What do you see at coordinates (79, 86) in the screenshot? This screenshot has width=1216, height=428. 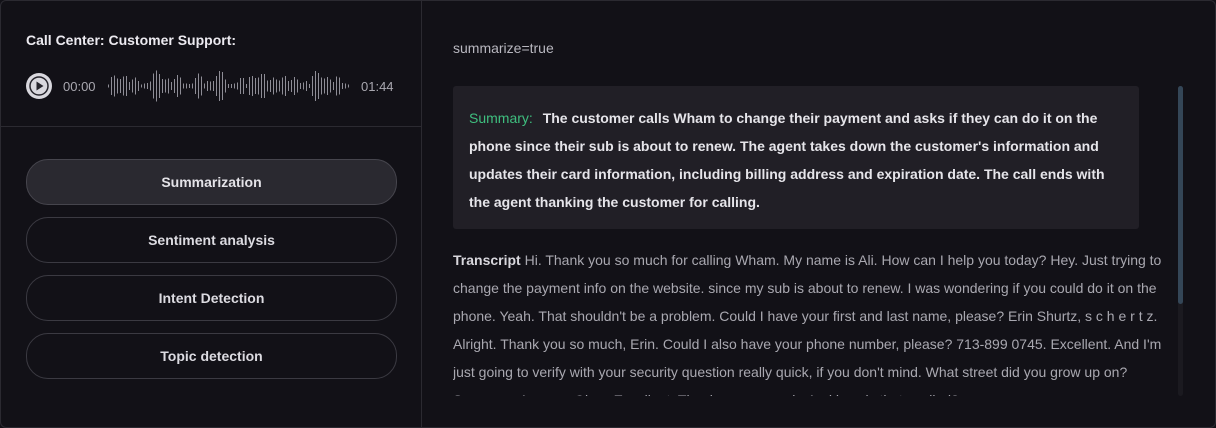 I see `current-time: 00:00` at bounding box center [79, 86].